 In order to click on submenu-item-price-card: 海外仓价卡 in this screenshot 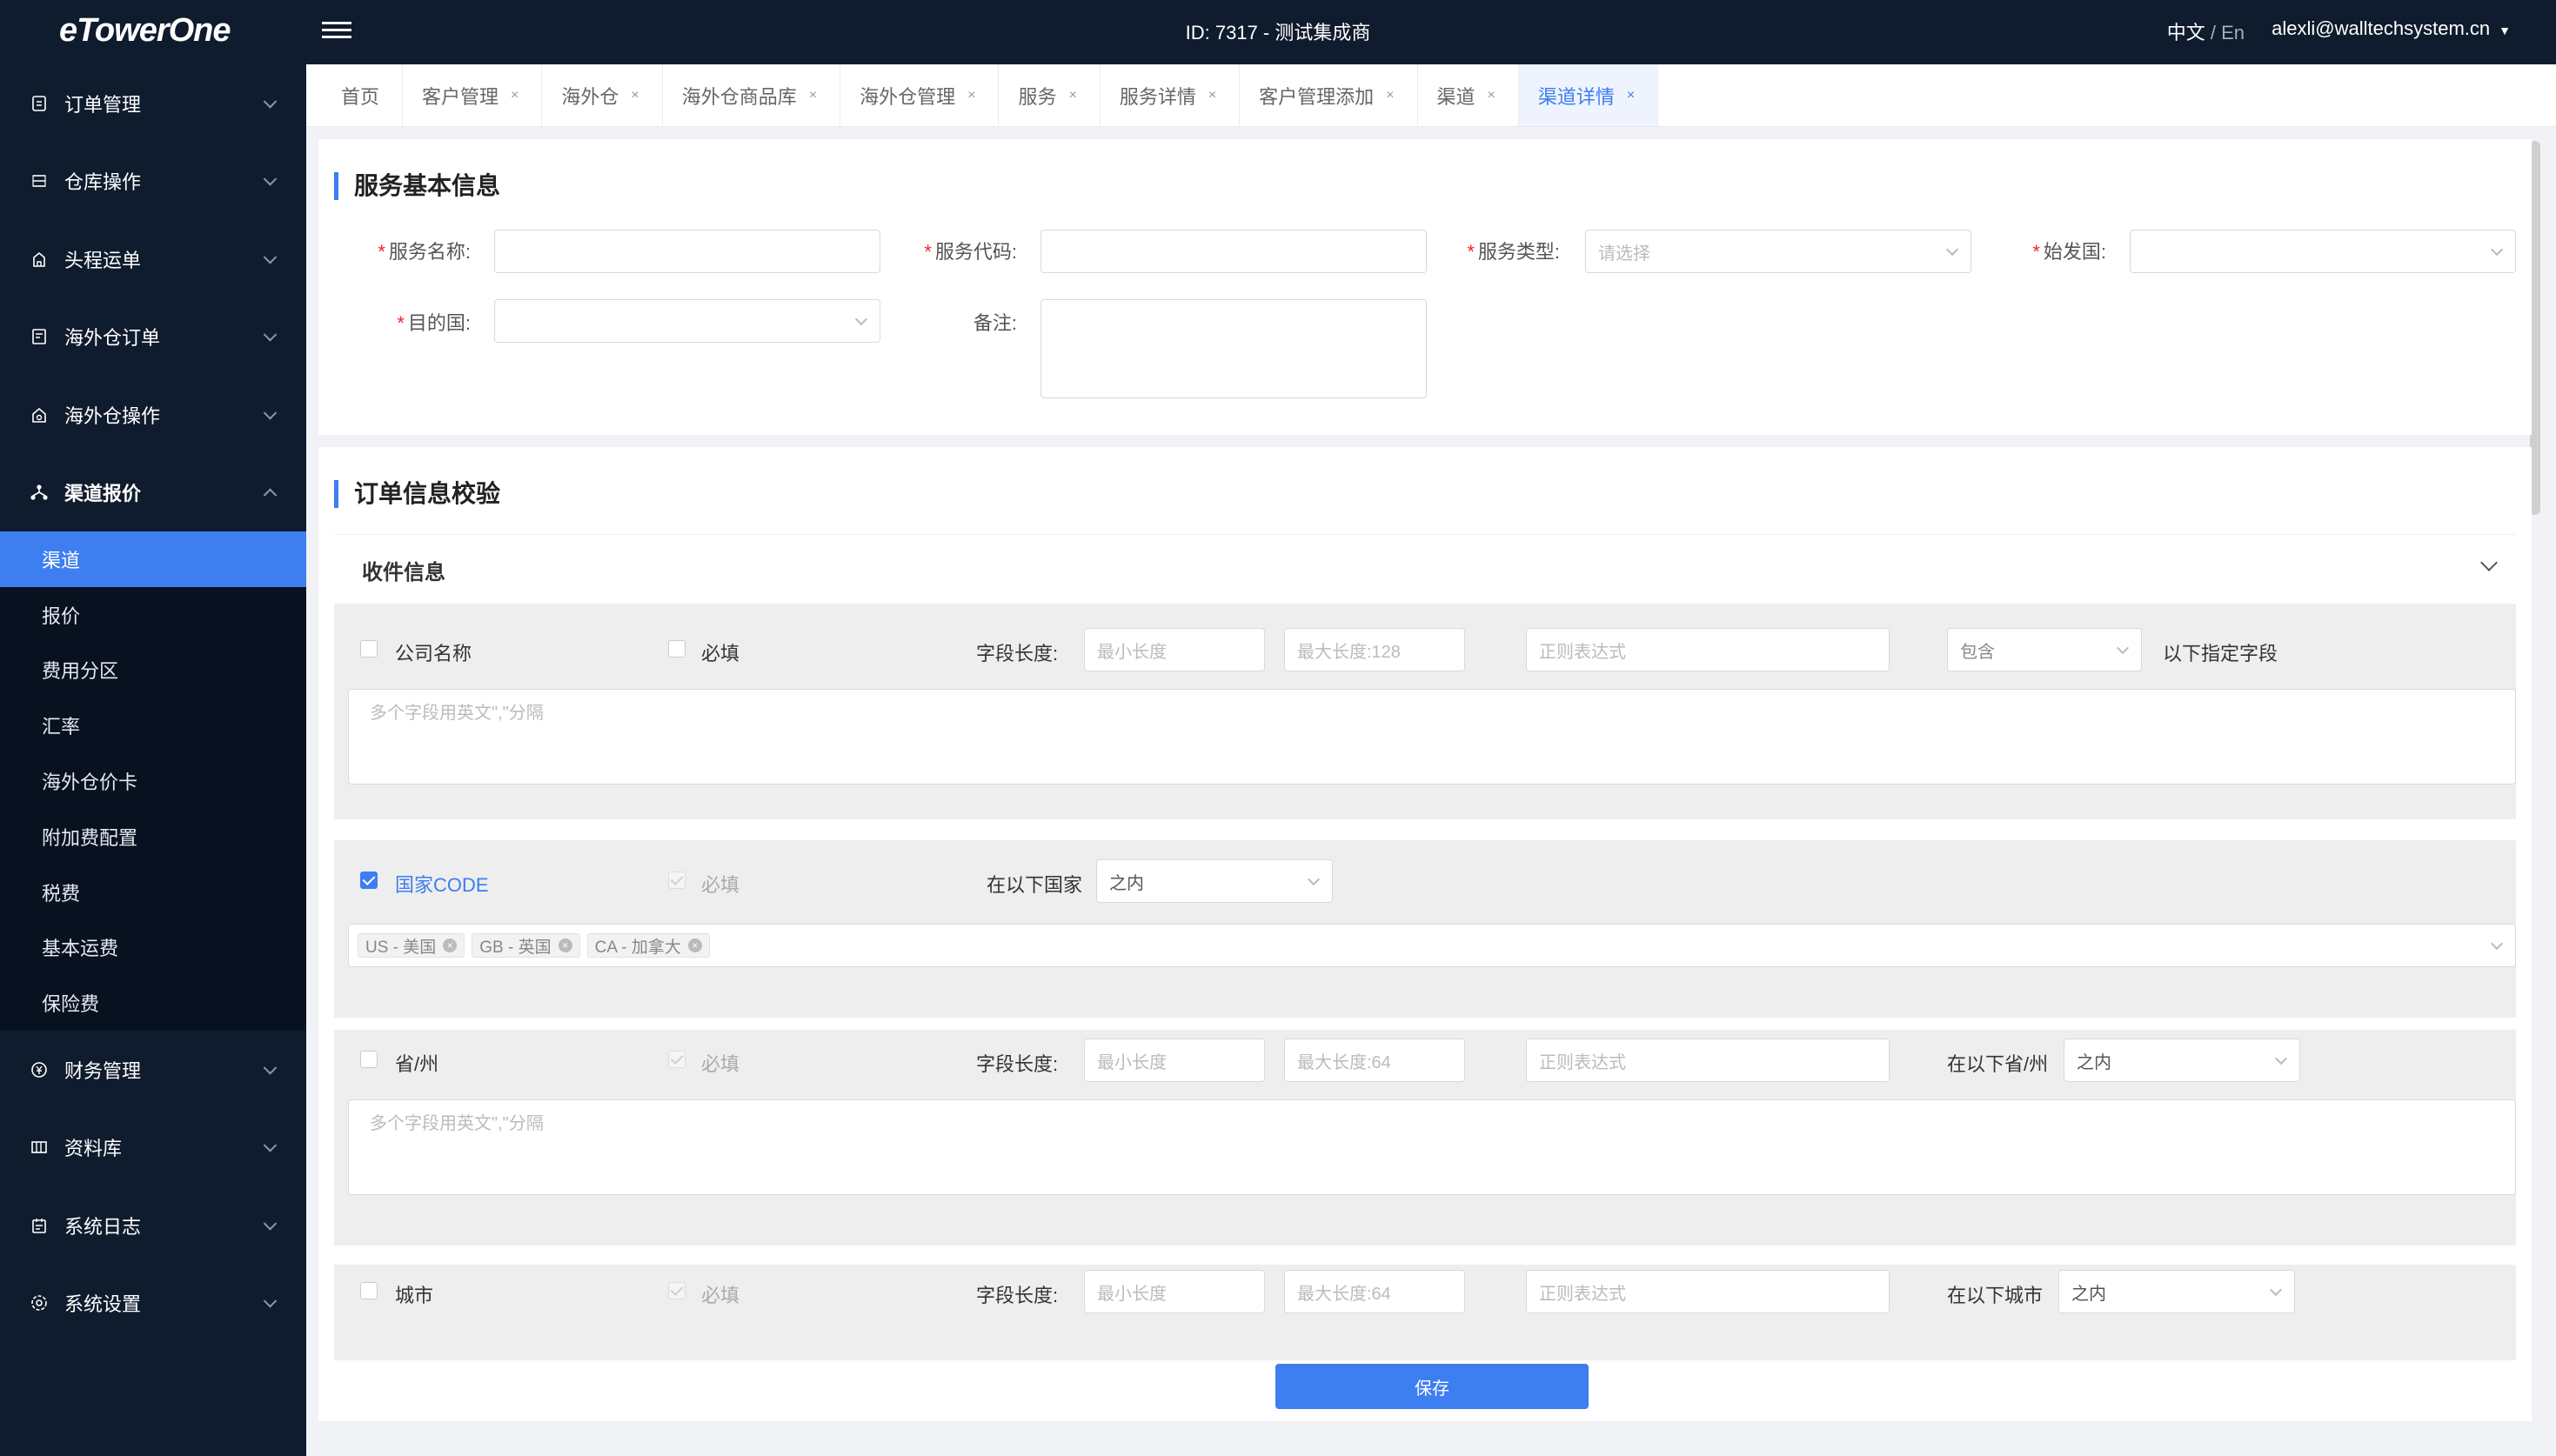, I will do `click(153, 781)`.